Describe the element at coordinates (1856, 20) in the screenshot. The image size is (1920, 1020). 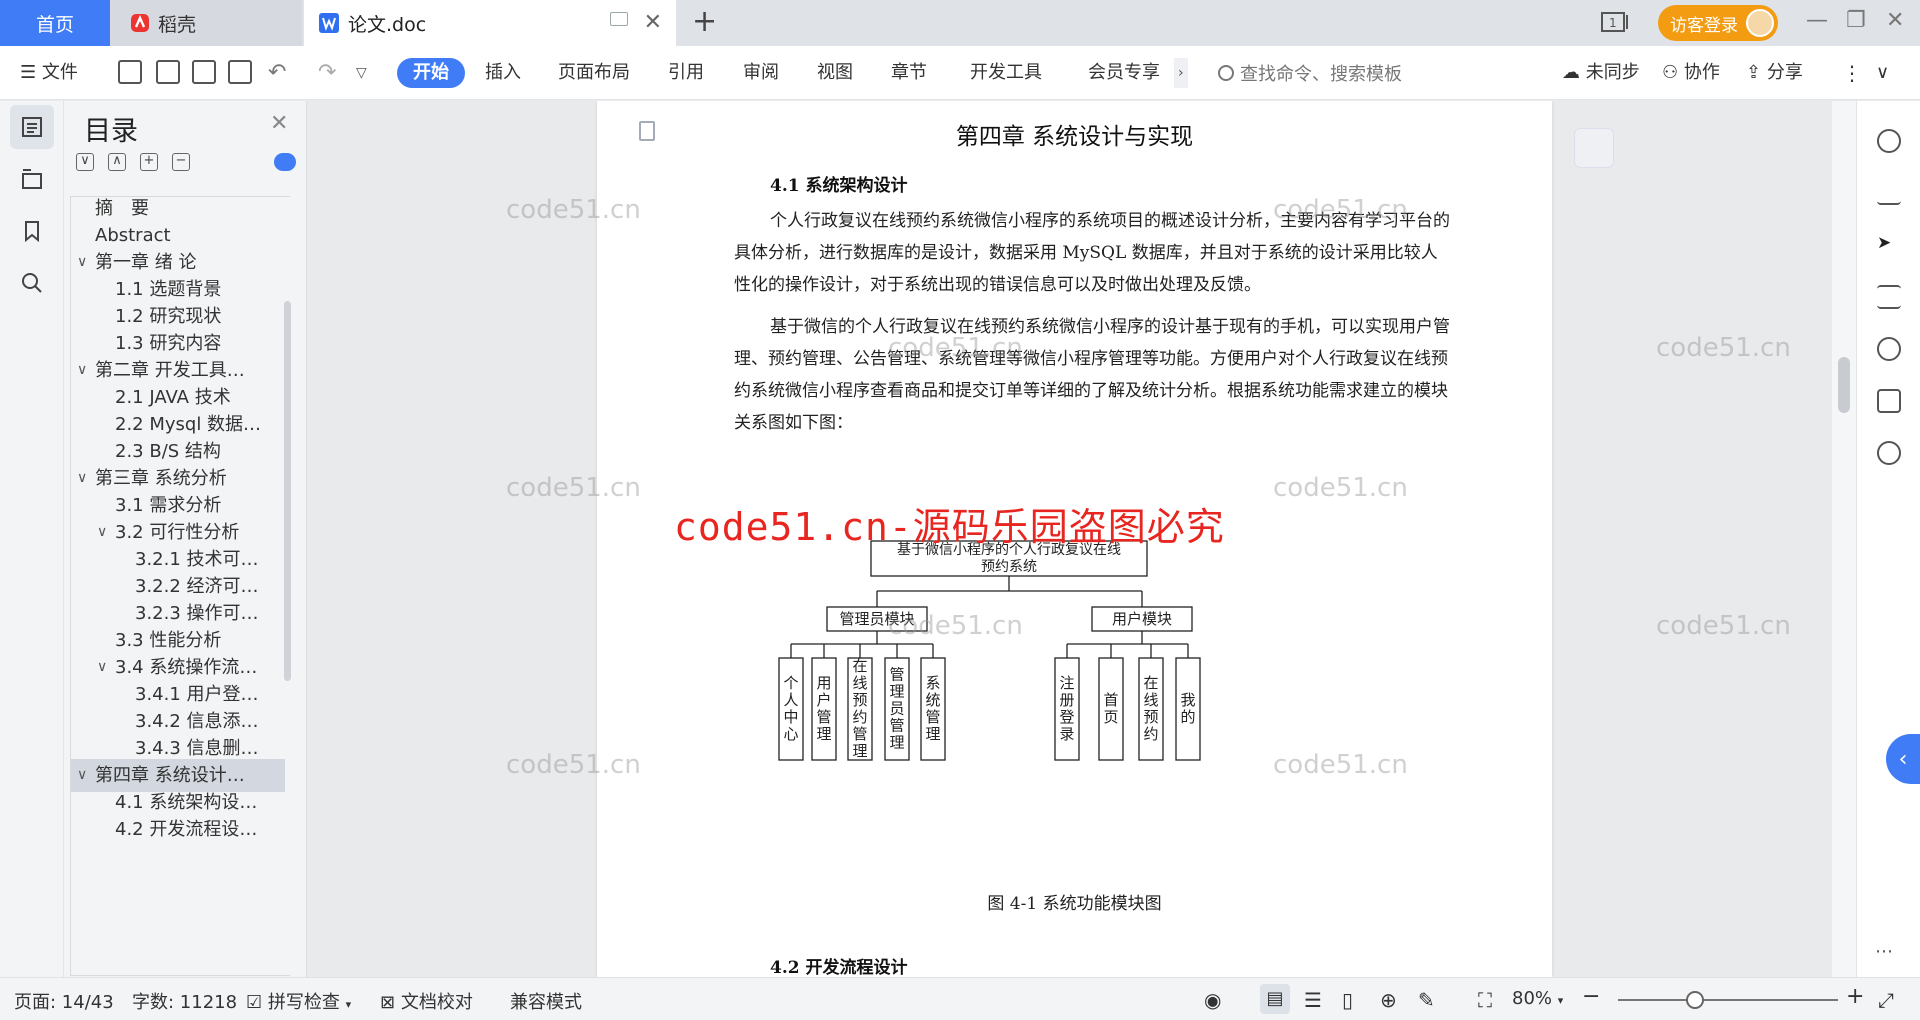
I see `restore-icon: ❐` at that location.